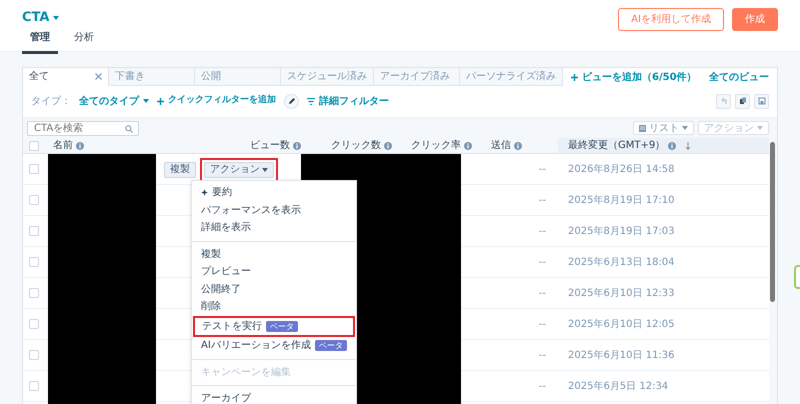  I want to click on list-icon, so click(642, 128).